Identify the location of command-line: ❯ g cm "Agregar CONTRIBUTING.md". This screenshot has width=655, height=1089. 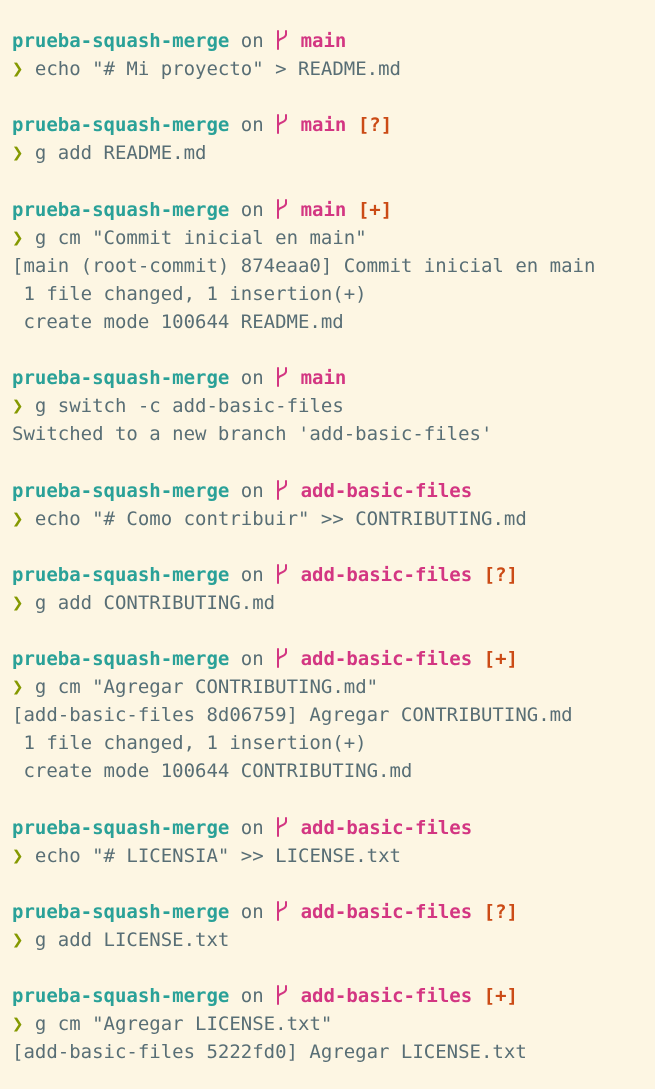
(333, 687).